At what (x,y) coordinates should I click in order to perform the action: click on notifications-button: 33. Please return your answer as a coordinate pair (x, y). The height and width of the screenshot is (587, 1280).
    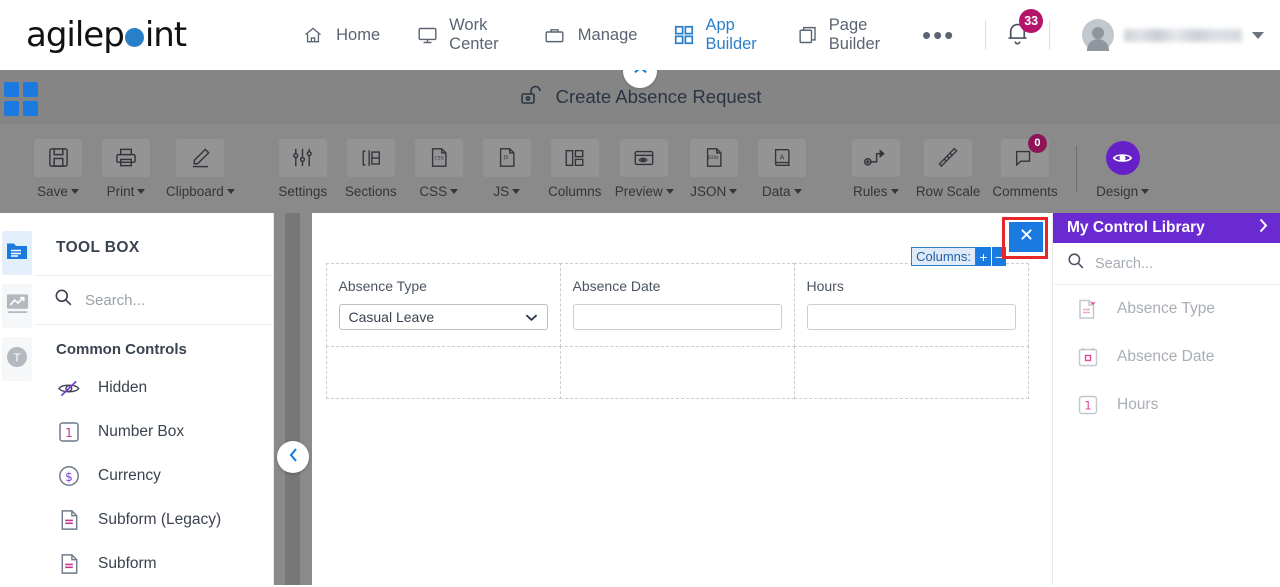
    Looking at the image, I should click on (1022, 32).